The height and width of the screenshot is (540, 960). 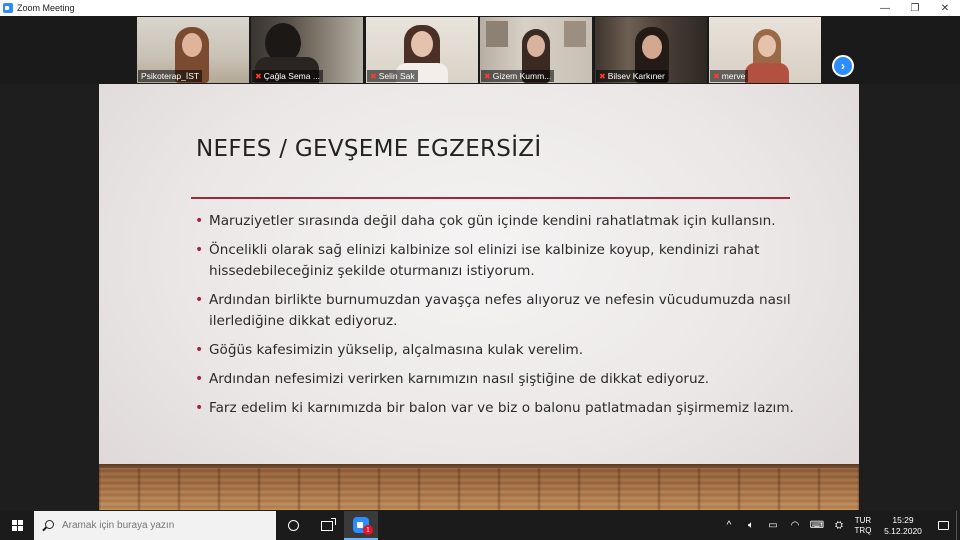 I want to click on minimize-button: —, so click(x=885, y=8).